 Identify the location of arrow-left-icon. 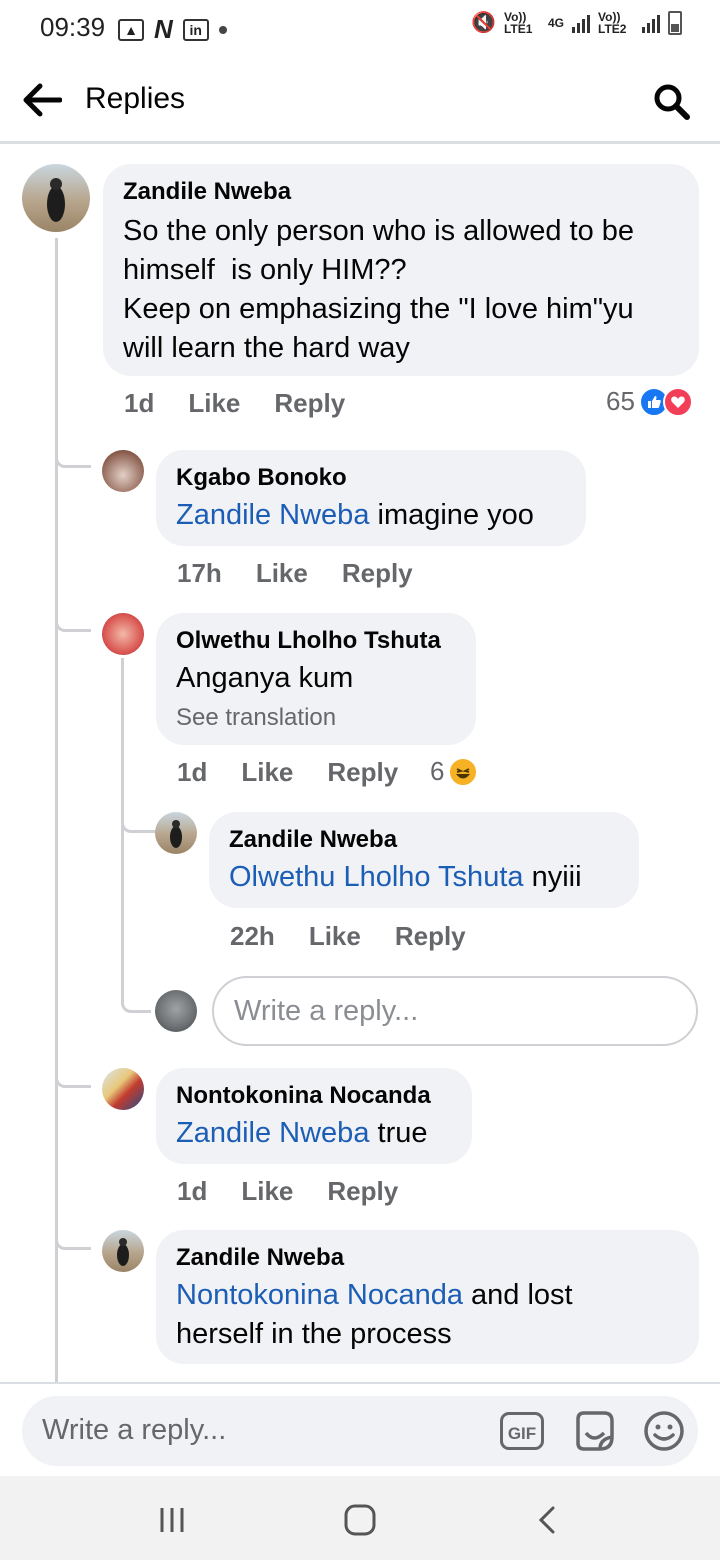
(42, 100).